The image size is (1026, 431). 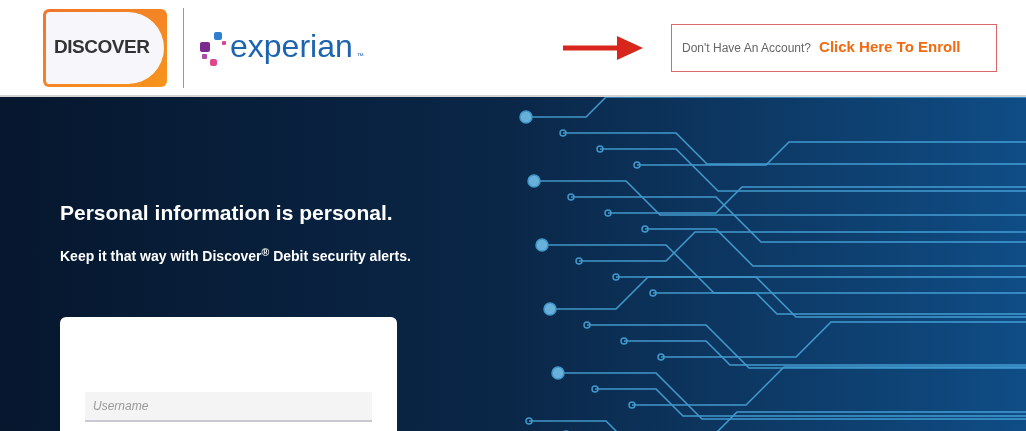 I want to click on enroll-prompt: Don't Have An Account?, so click(x=747, y=48).